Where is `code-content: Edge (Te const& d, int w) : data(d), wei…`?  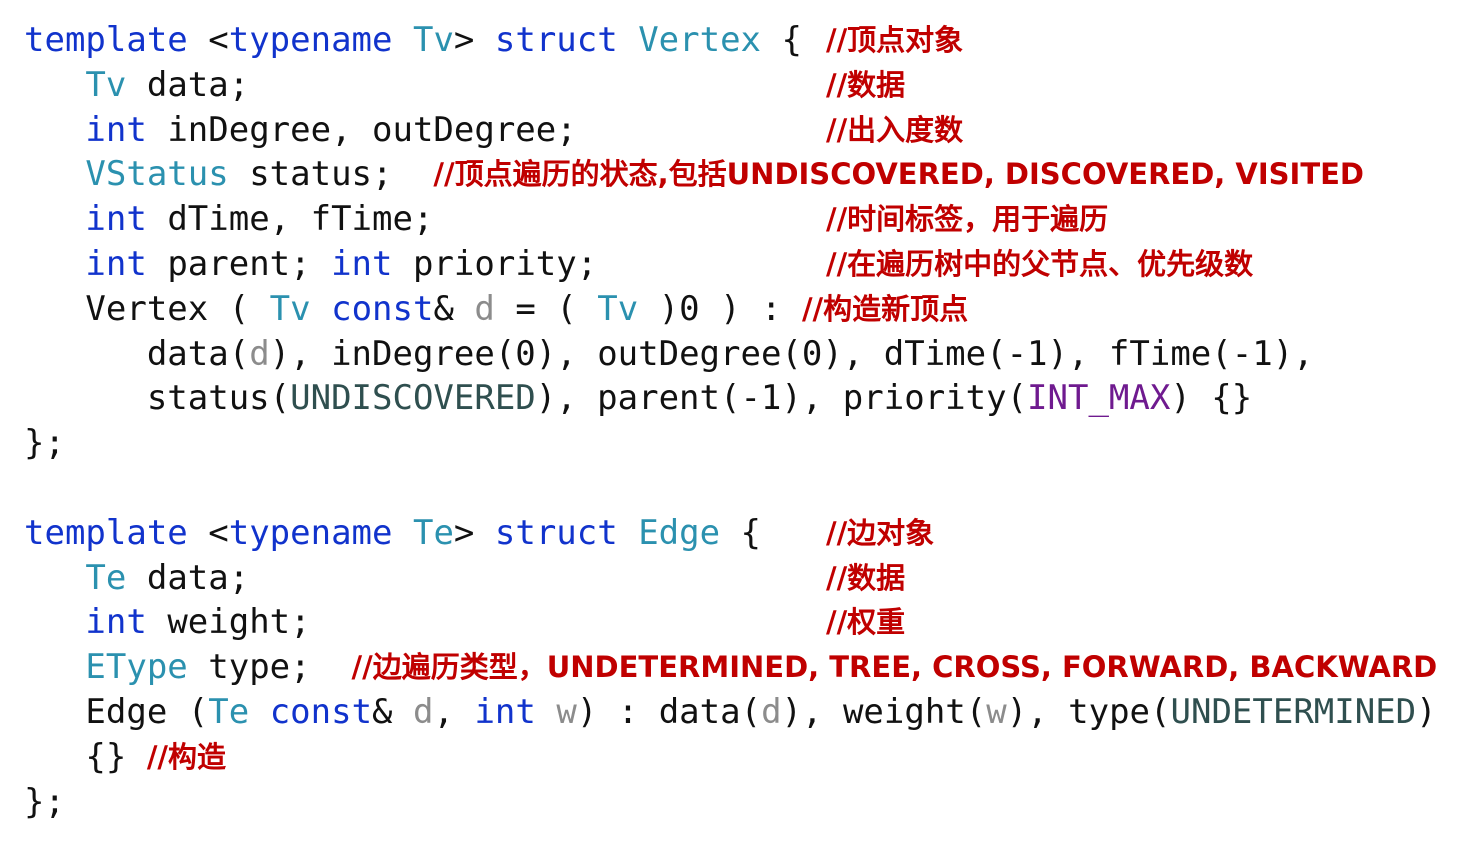 code-content: Edge (Te const& d, int w) : data(d), wei… is located at coordinates (730, 711).